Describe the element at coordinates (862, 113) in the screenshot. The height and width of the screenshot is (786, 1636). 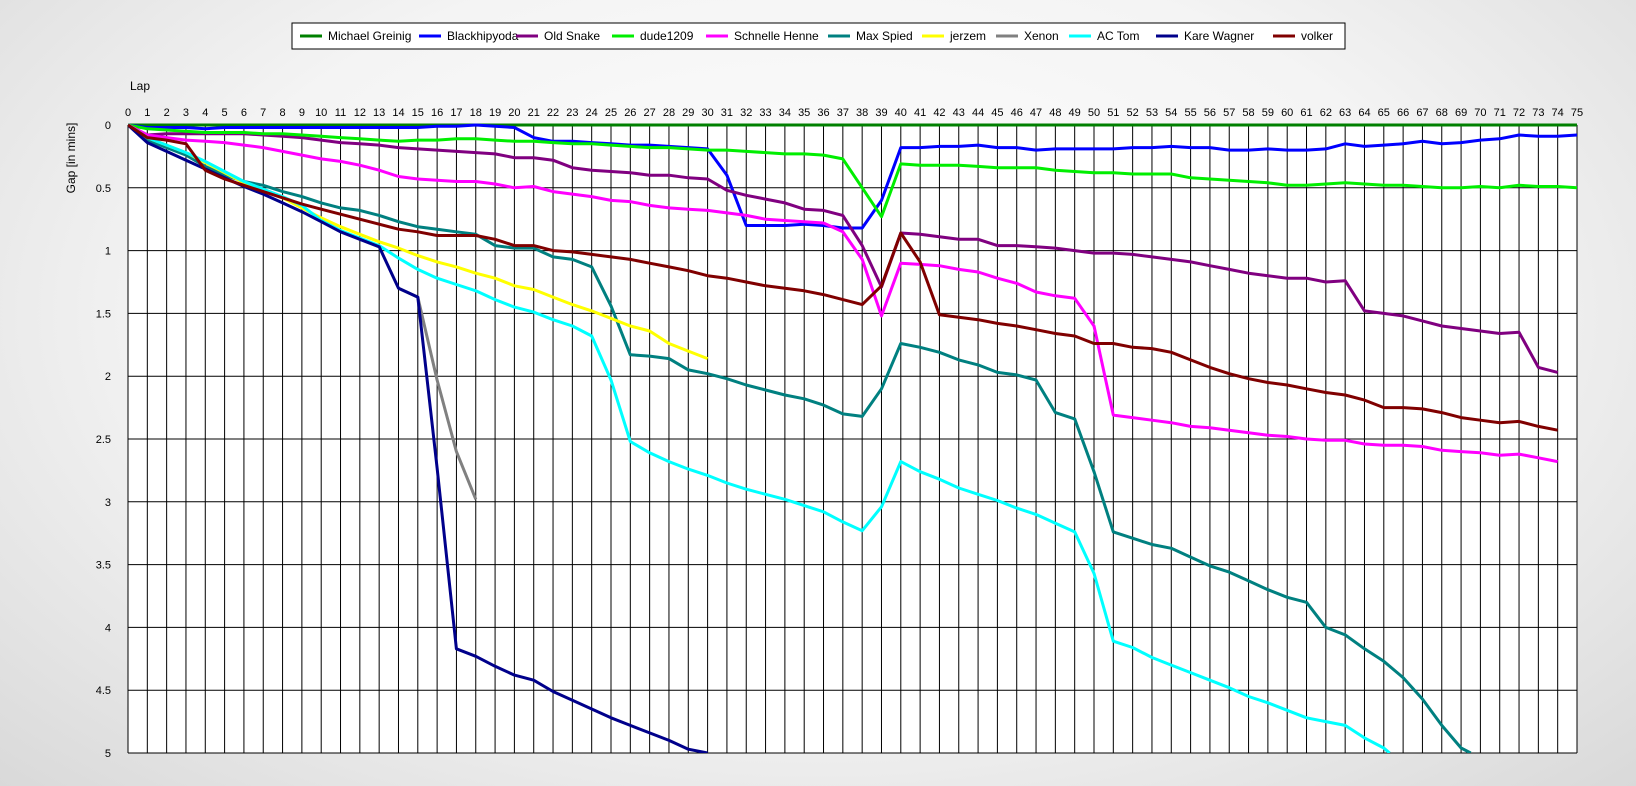
I see `x-tick-label: 38` at that location.